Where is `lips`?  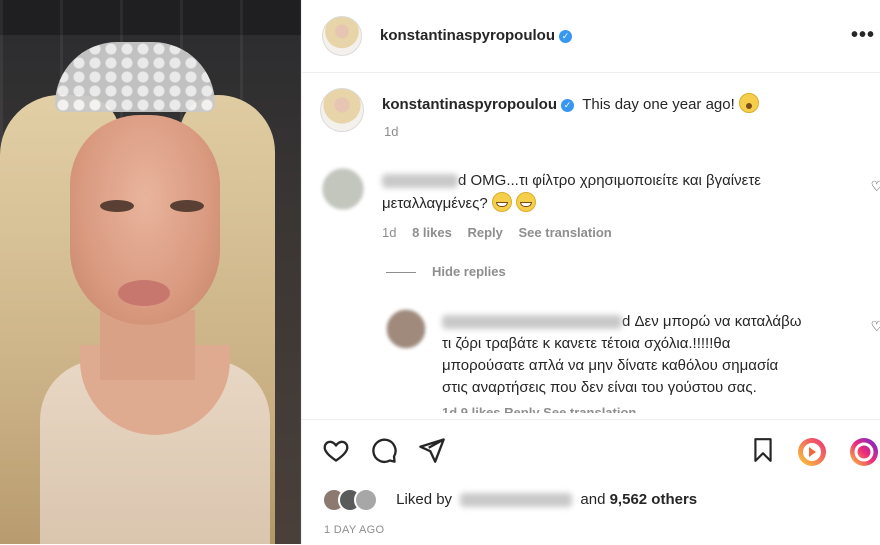
lips is located at coordinates (144, 293).